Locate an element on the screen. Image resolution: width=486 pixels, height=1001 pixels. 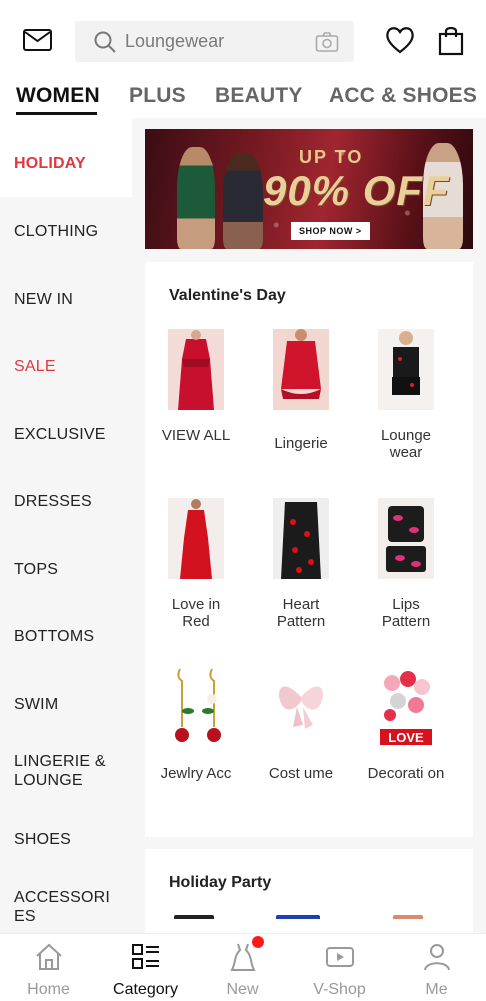
wings-costume-thumbnail is located at coordinates (301, 707).